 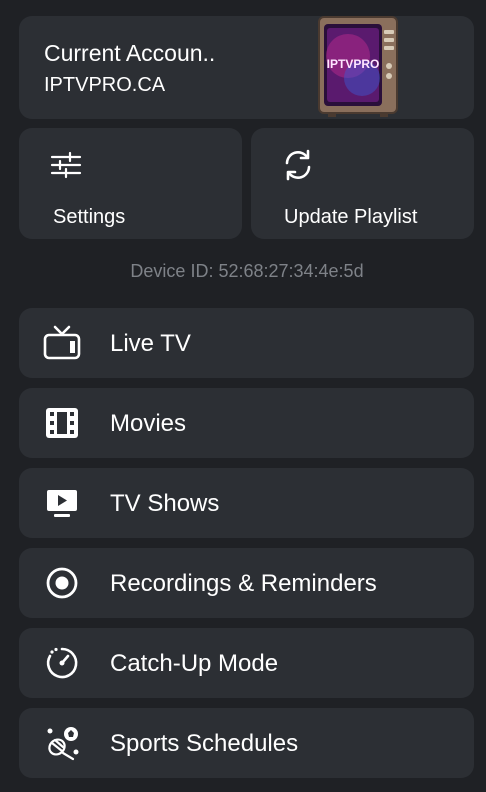 What do you see at coordinates (298, 165) in the screenshot?
I see `refresh-icon` at bounding box center [298, 165].